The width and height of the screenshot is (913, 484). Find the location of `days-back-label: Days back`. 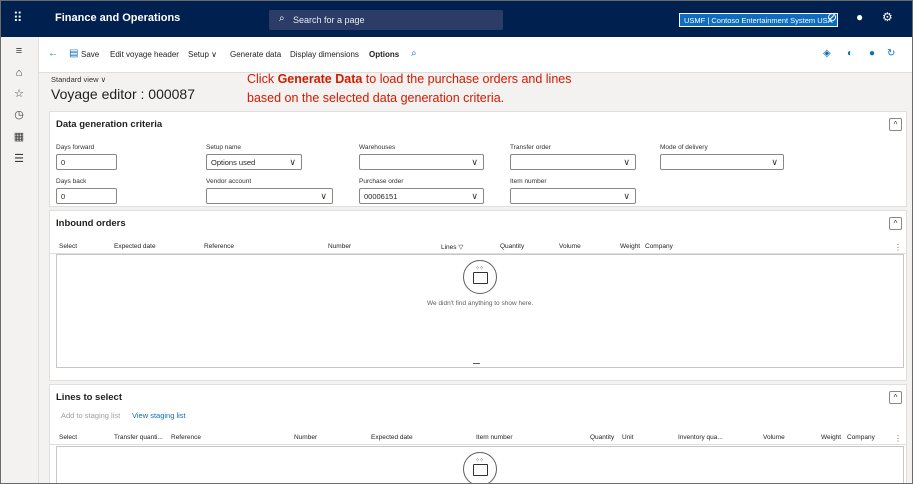

days-back-label: Days back is located at coordinates (71, 181).